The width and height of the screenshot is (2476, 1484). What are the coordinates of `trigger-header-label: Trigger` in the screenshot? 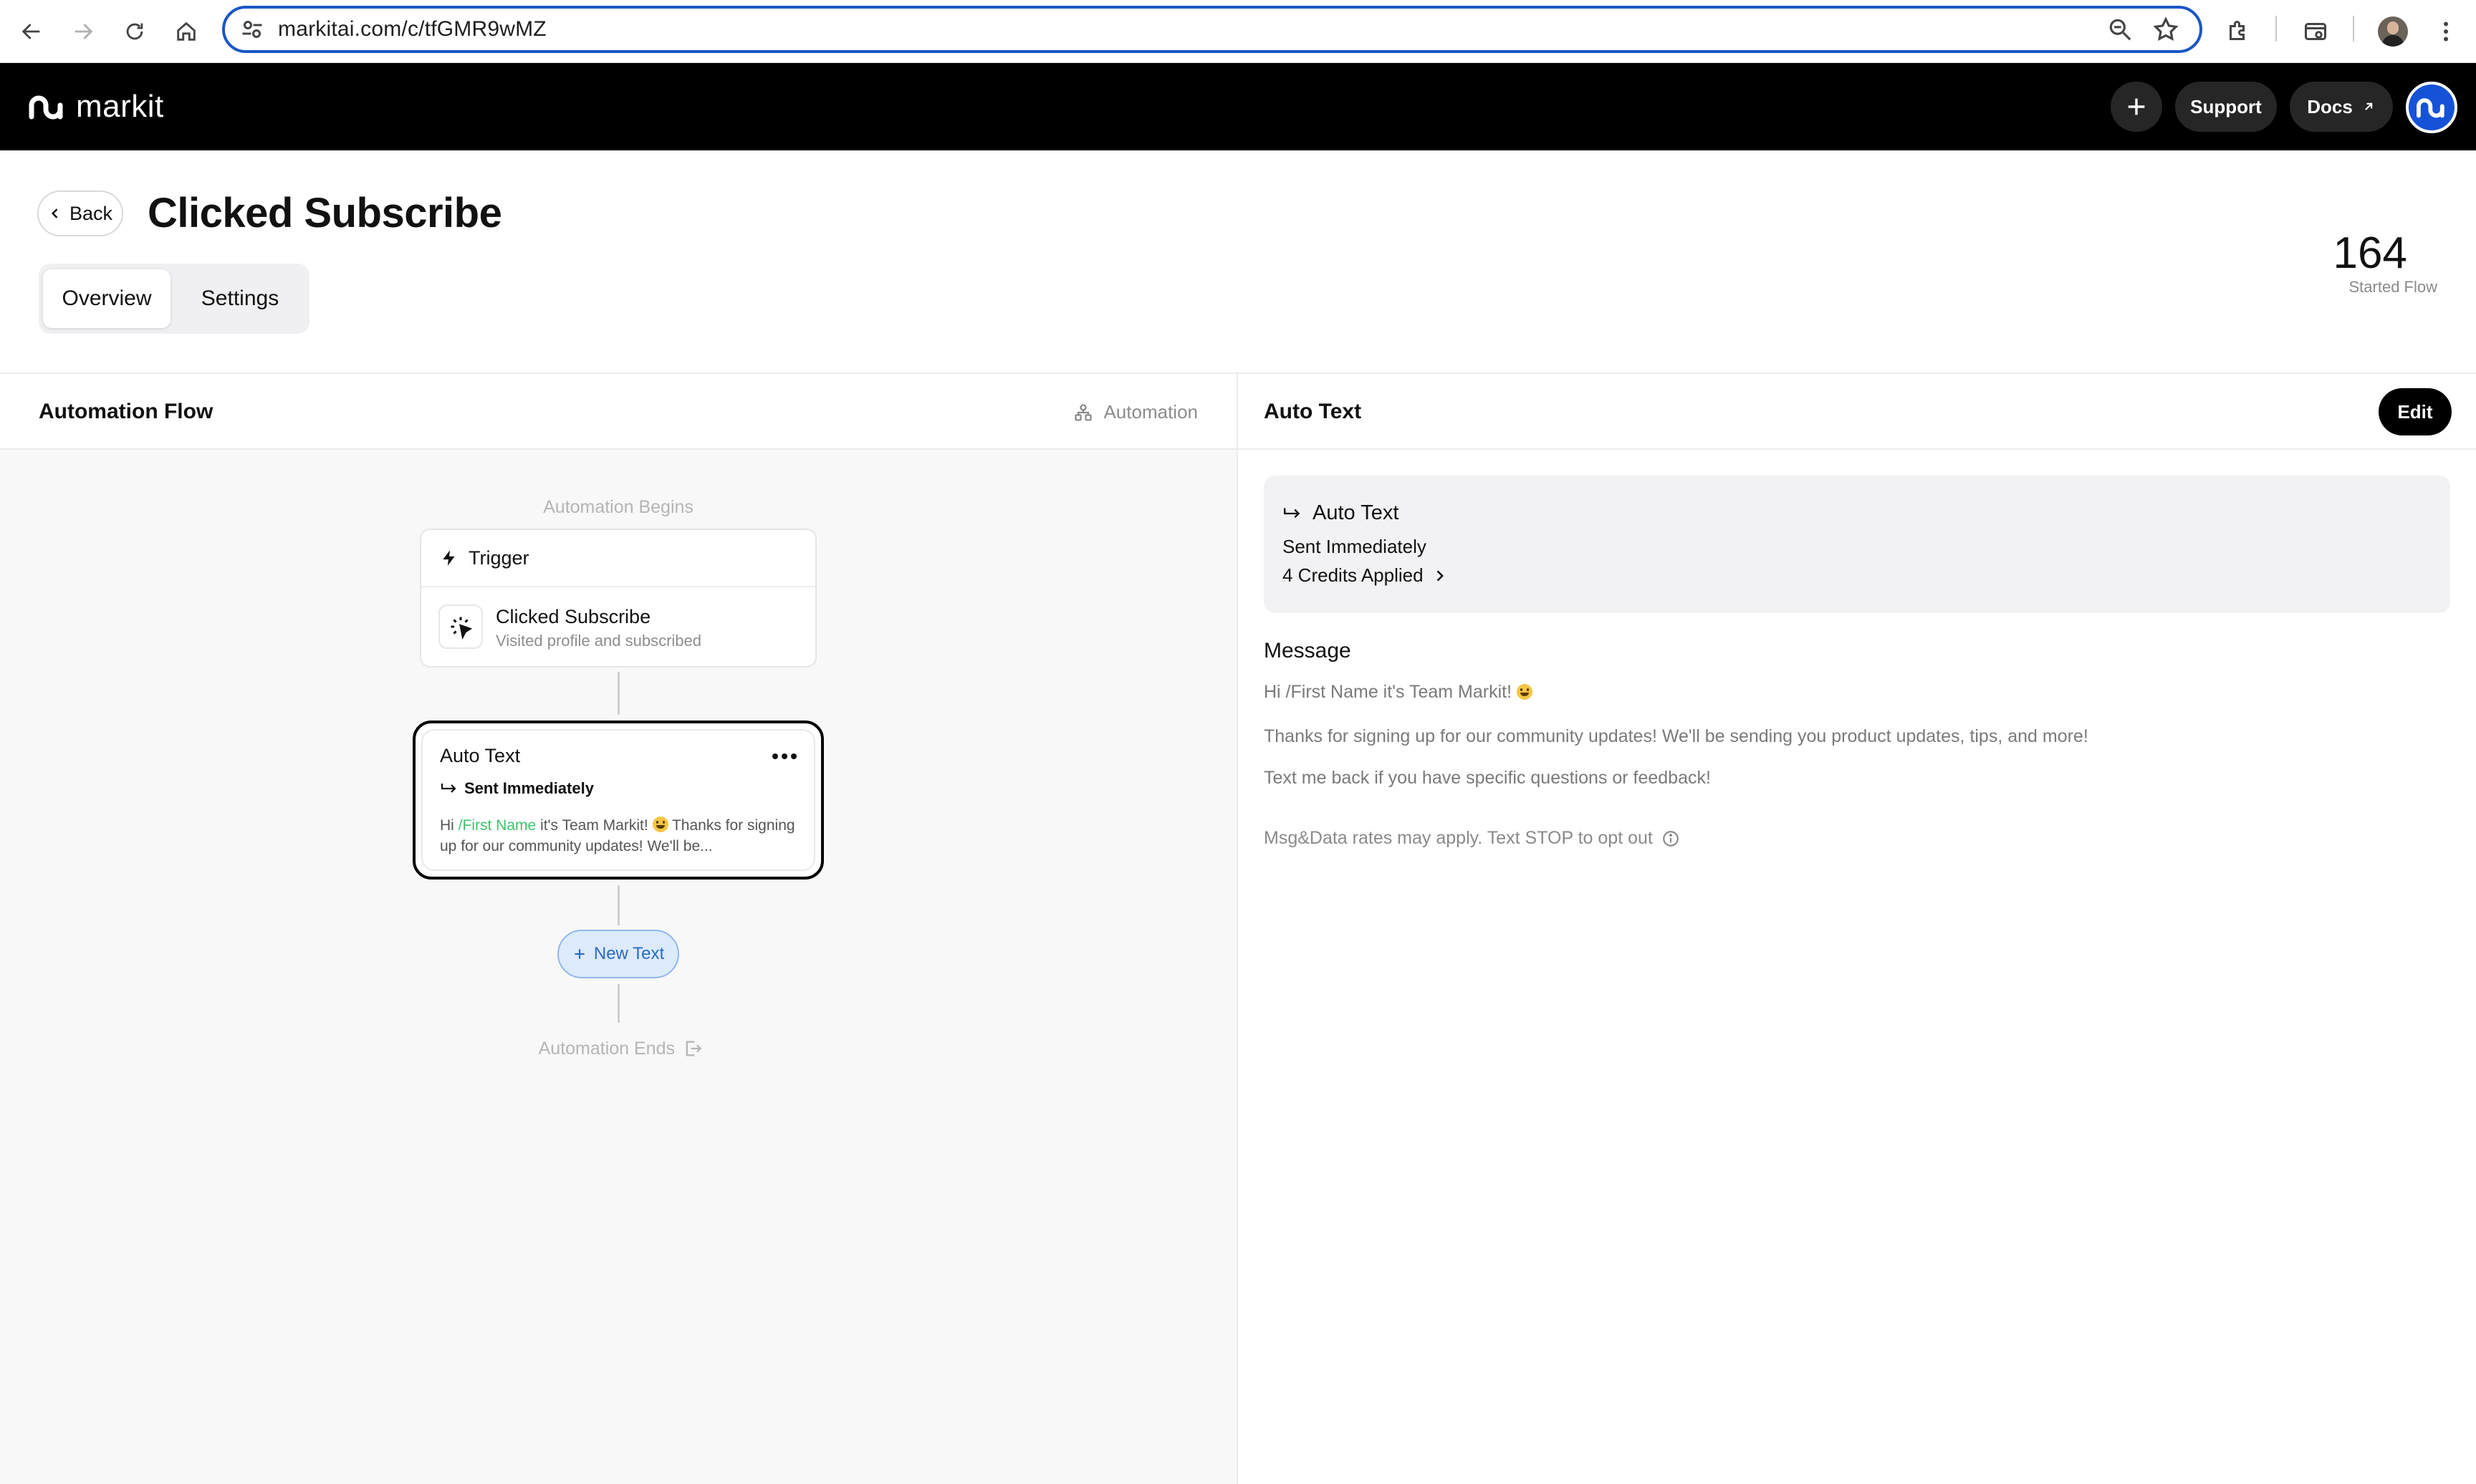 It's located at (499, 557).